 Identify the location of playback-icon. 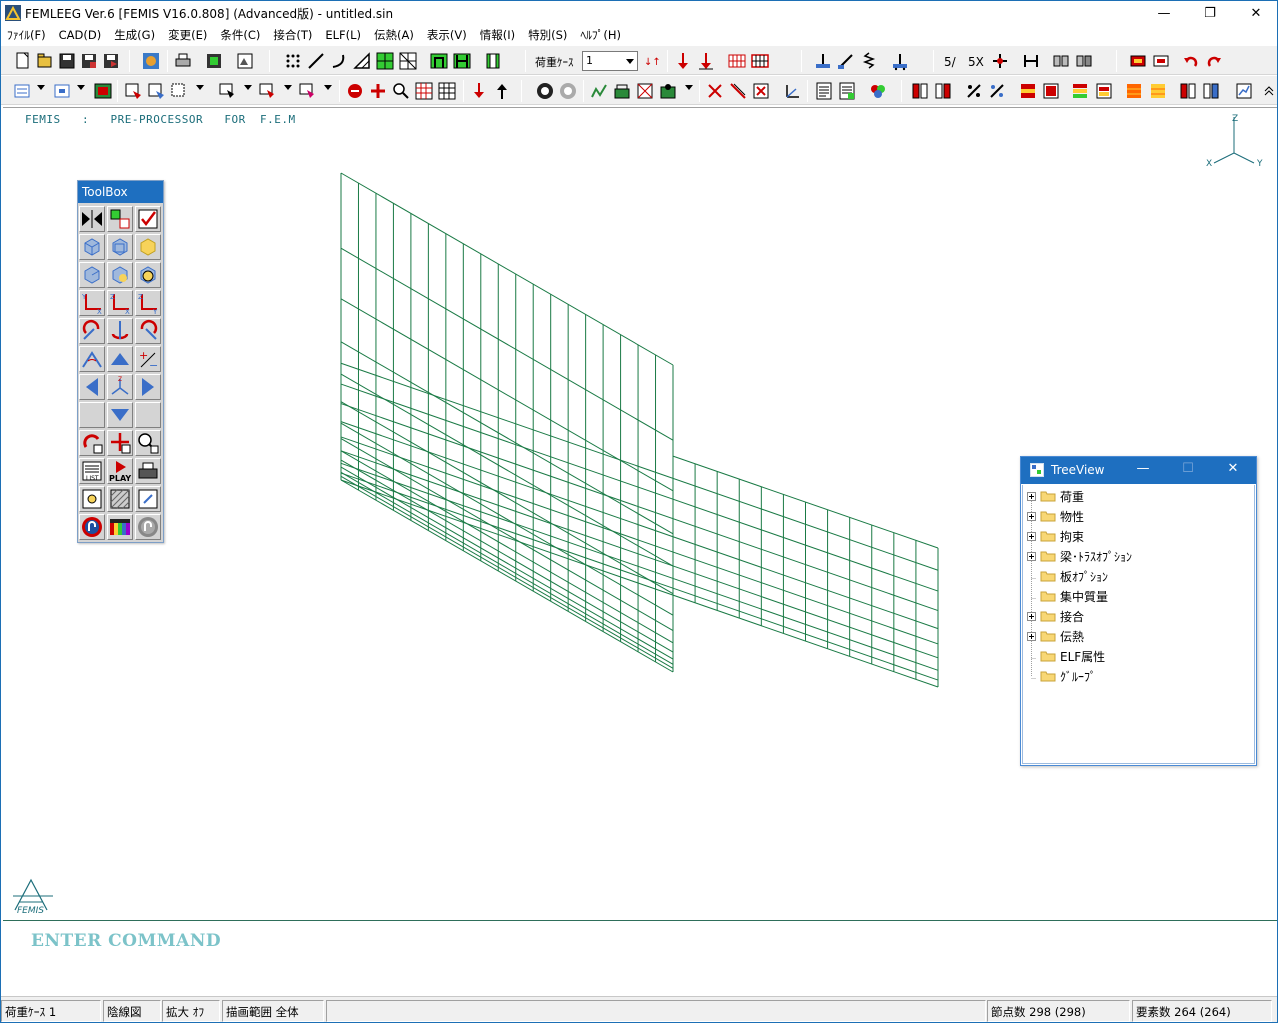
(568, 91).